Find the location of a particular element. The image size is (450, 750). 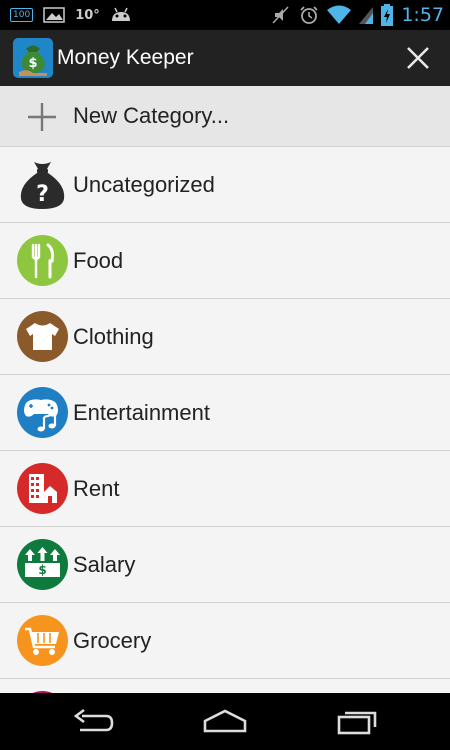

category-label: Rent is located at coordinates (96, 488).